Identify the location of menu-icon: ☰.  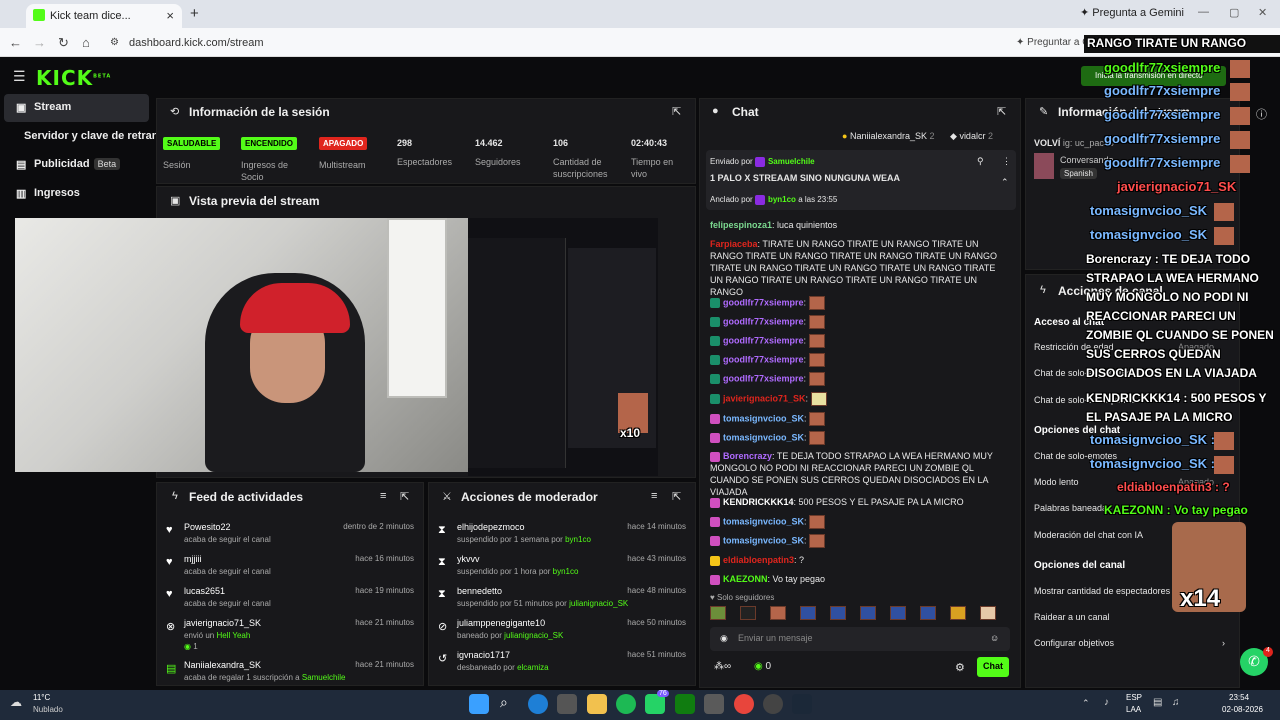
(19, 76).